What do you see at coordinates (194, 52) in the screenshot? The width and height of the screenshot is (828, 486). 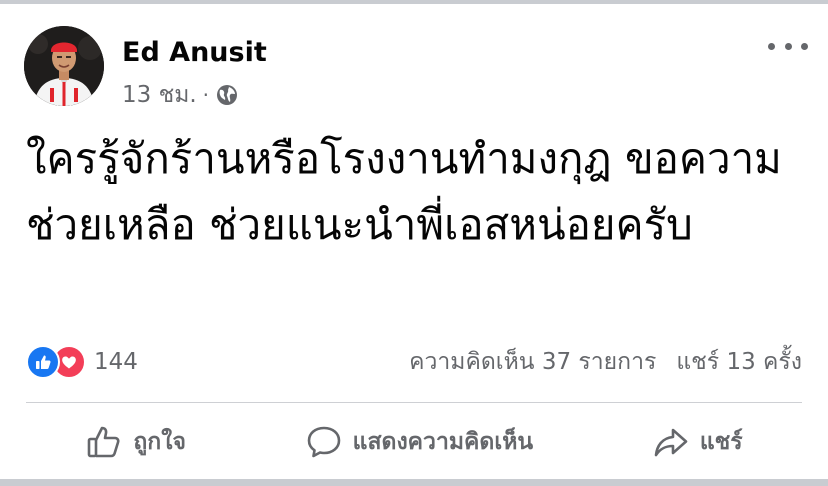 I see `author-name: Ed Anusit` at bounding box center [194, 52].